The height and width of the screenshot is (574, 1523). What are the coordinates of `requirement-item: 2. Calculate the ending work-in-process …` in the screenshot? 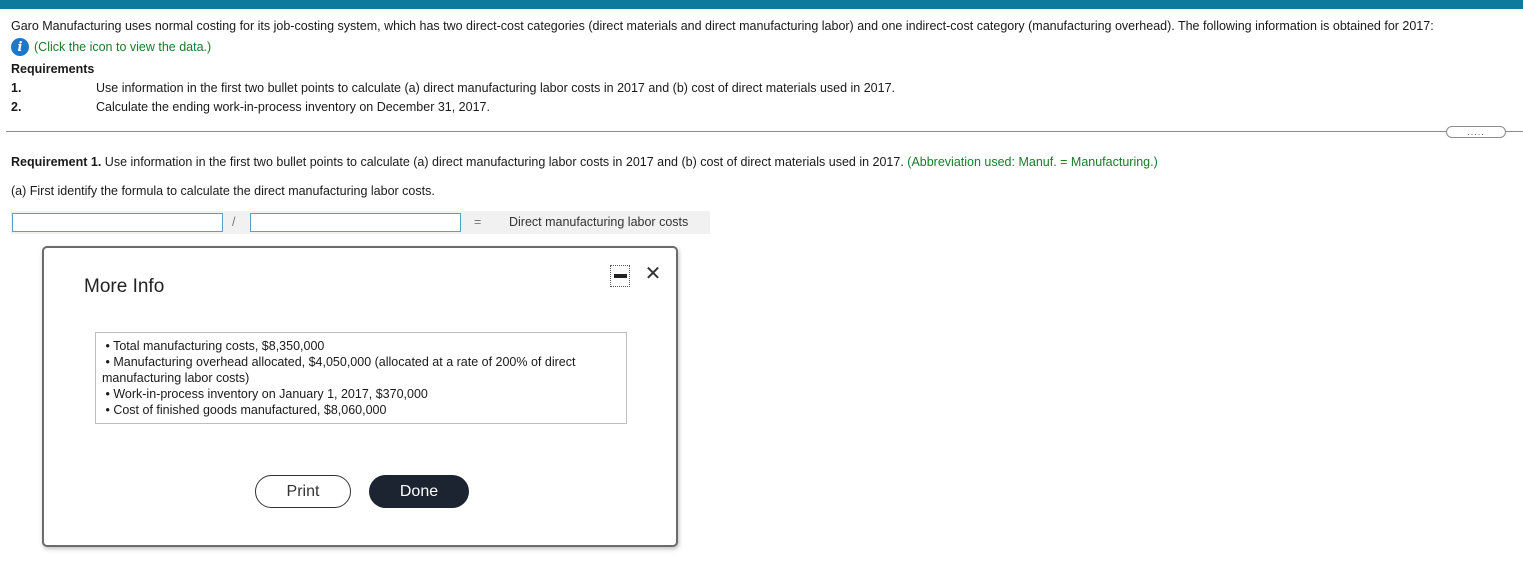 It's located at (250, 107).